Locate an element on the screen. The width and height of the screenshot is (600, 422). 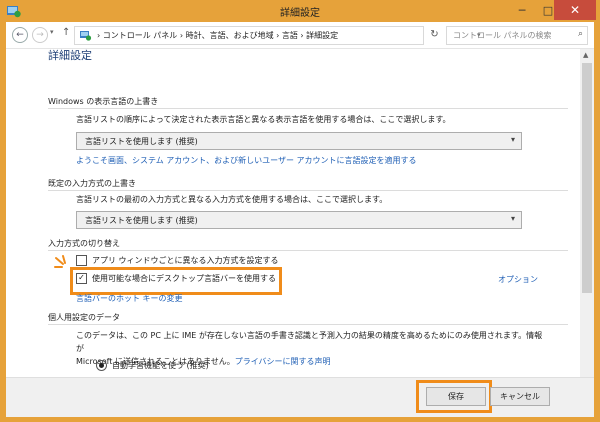
cancel-button: キャンセル is located at coordinates (520, 396).